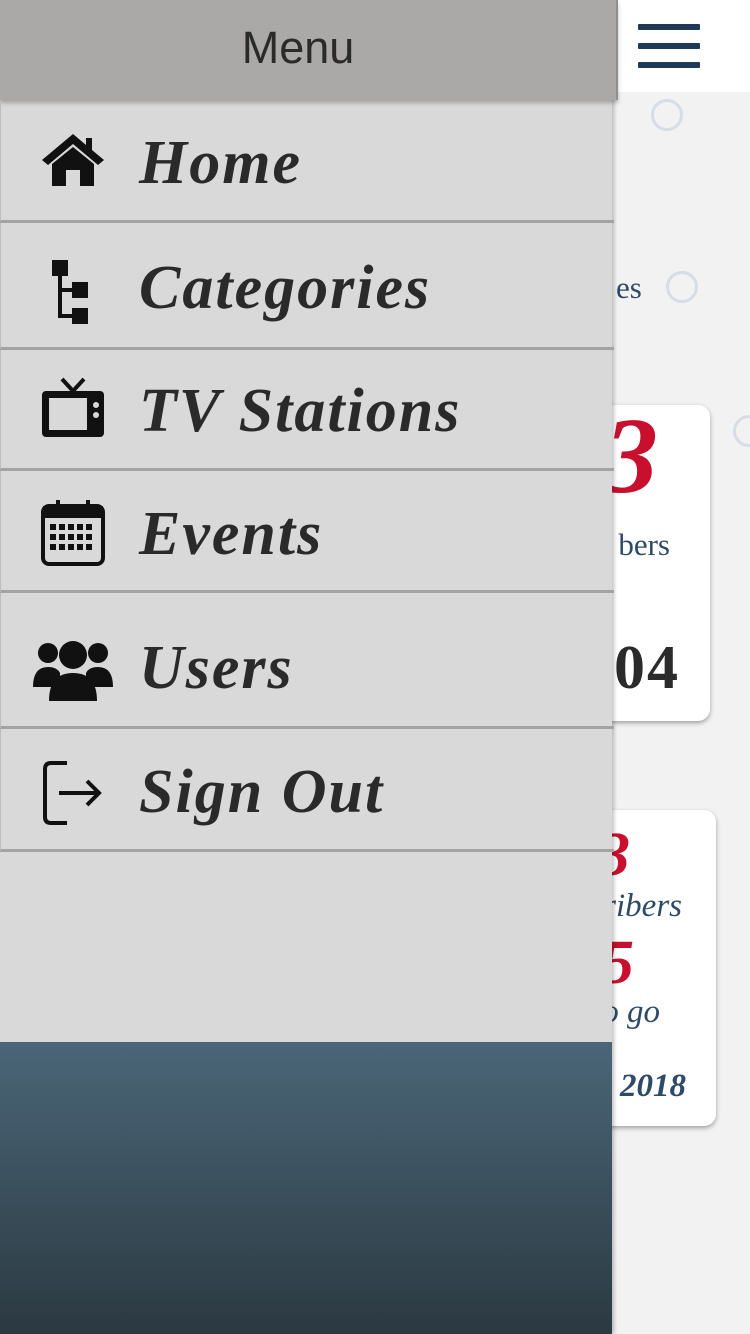 The image size is (750, 1334). I want to click on menu-item-label: Home, so click(220, 163).